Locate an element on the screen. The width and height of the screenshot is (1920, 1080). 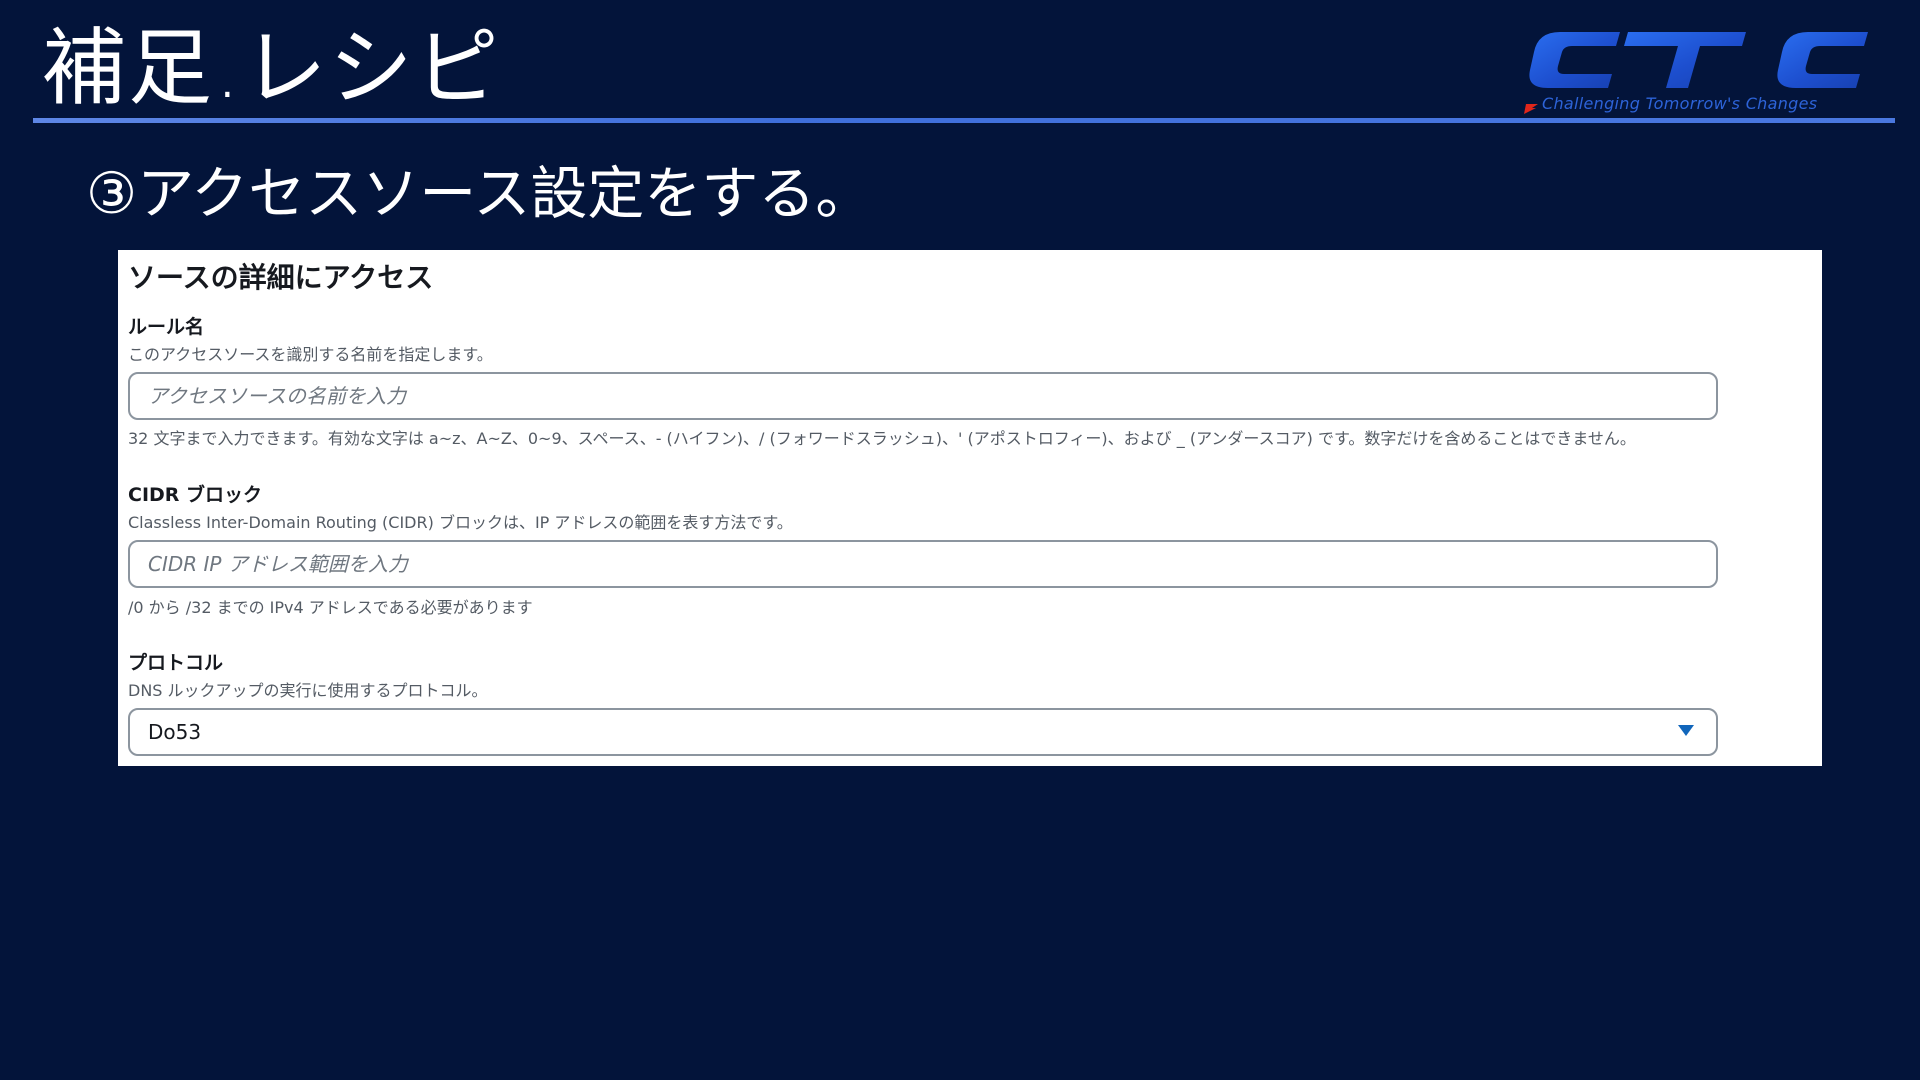
protocol-label: プロトコル is located at coordinates (176, 663).